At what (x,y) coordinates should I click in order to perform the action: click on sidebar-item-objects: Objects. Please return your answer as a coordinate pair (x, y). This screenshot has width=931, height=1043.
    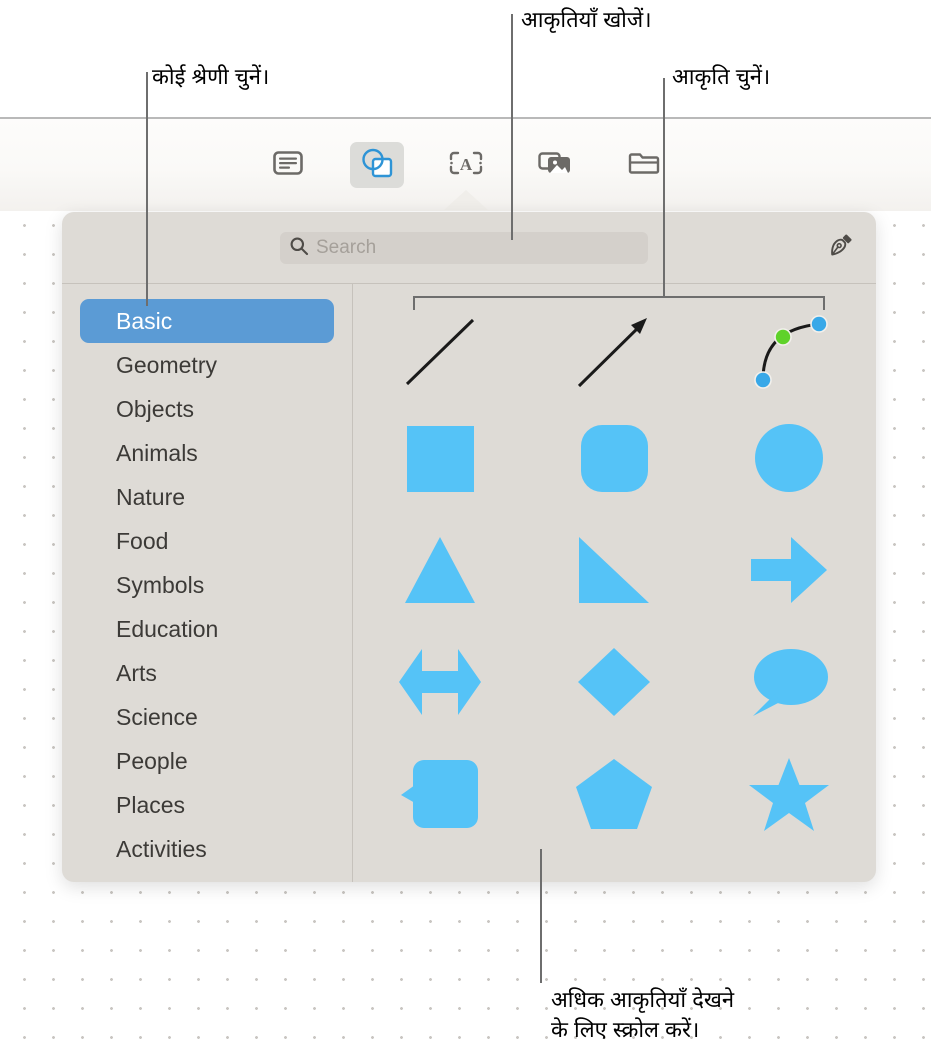
    Looking at the image, I should click on (207, 409).